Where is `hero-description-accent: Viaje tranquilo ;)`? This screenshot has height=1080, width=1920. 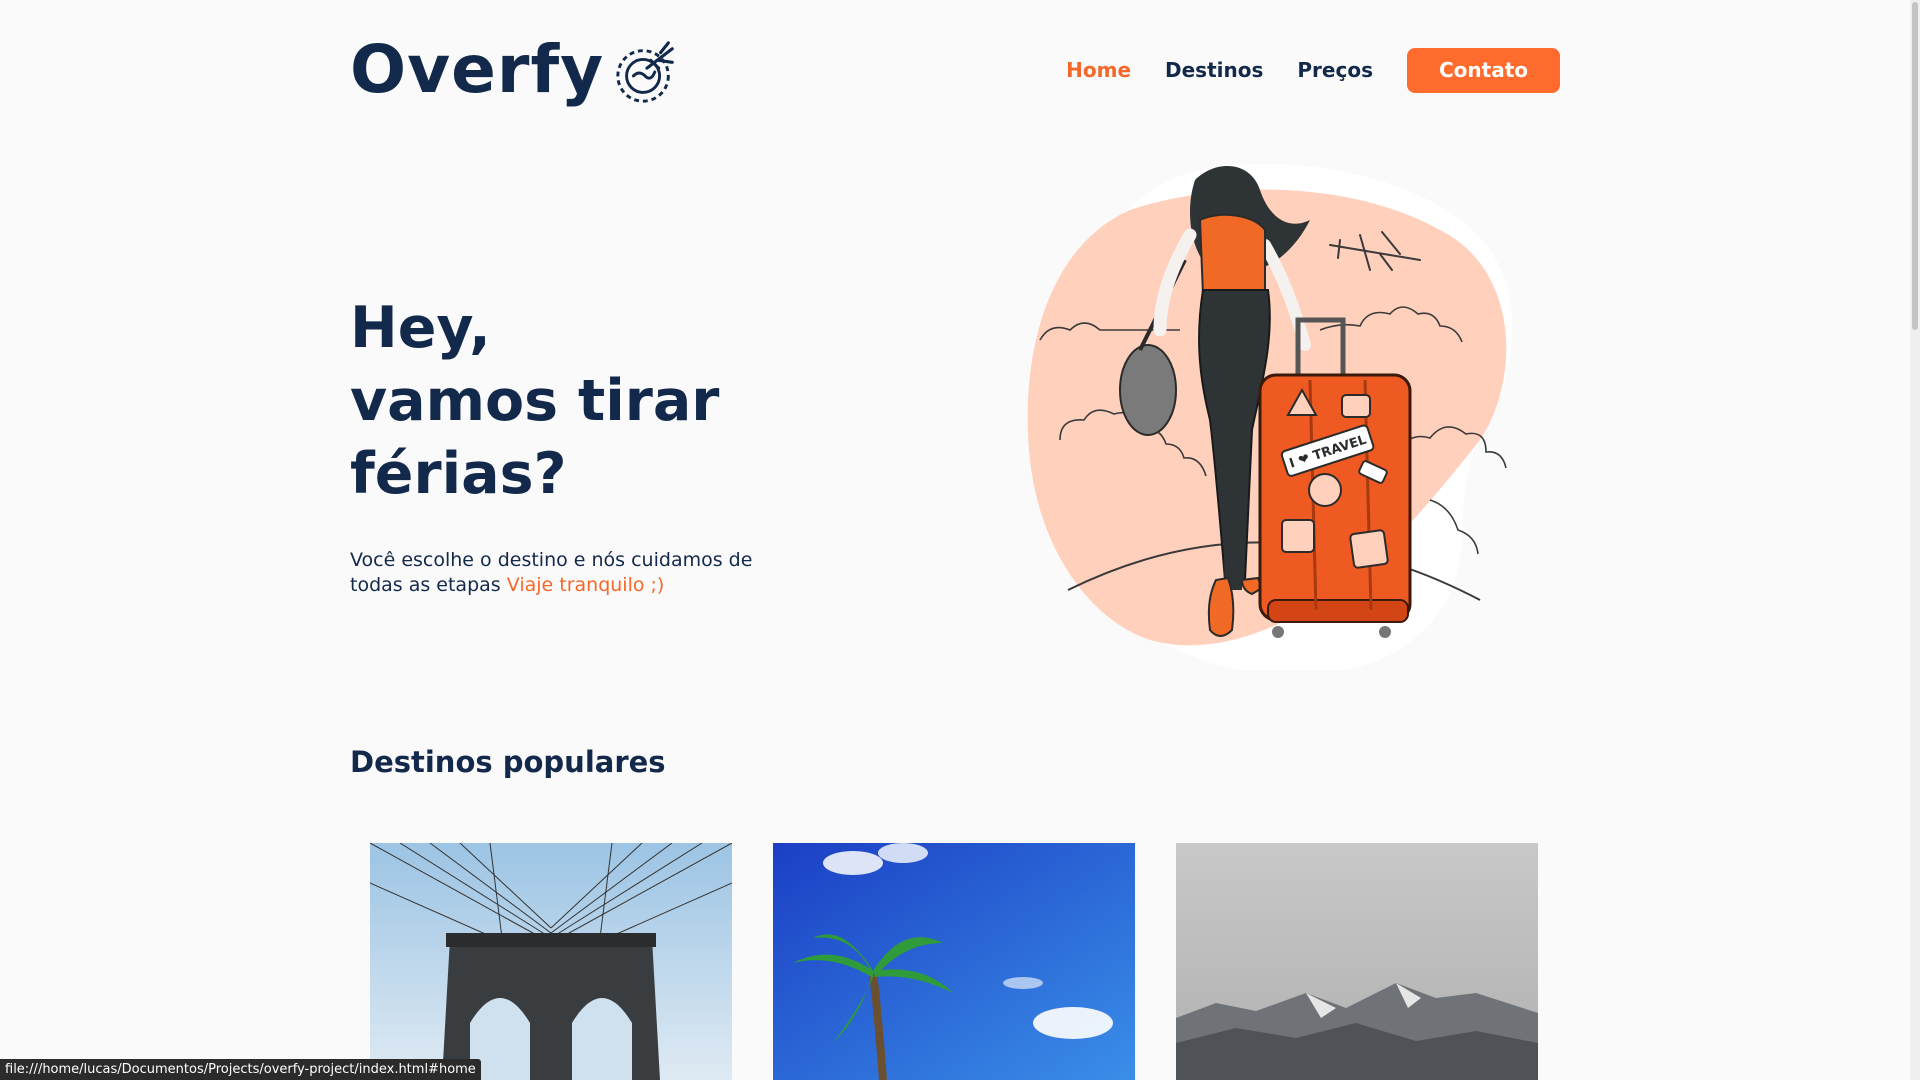 hero-description-accent: Viaje tranquilo ;) is located at coordinates (585, 585).